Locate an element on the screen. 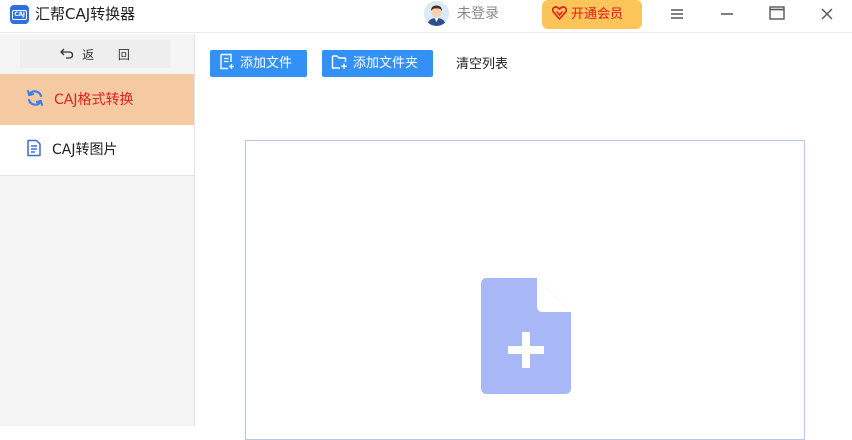 The image size is (852, 440). app-logo: CAJ is located at coordinates (19, 14).